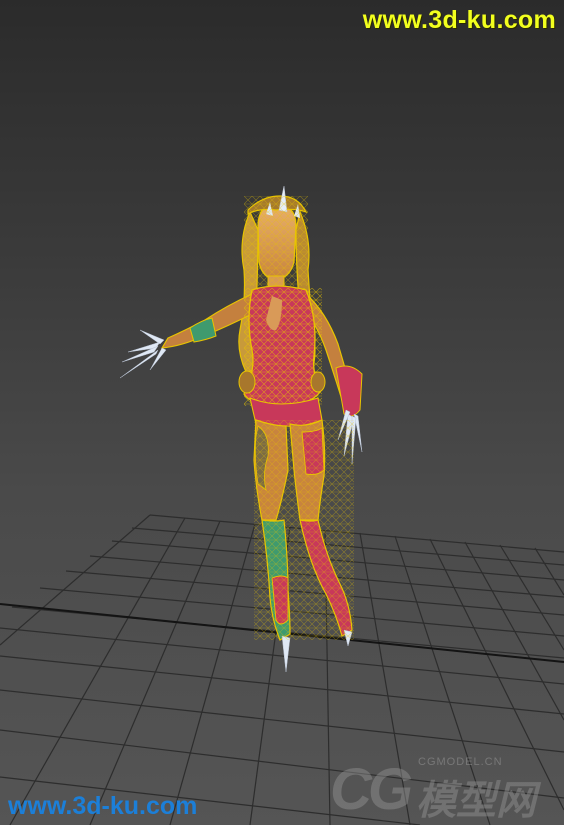 This screenshot has width=564, height=825. Describe the element at coordinates (304, 530) in the screenshot. I see `legs-wireframe` at that location.